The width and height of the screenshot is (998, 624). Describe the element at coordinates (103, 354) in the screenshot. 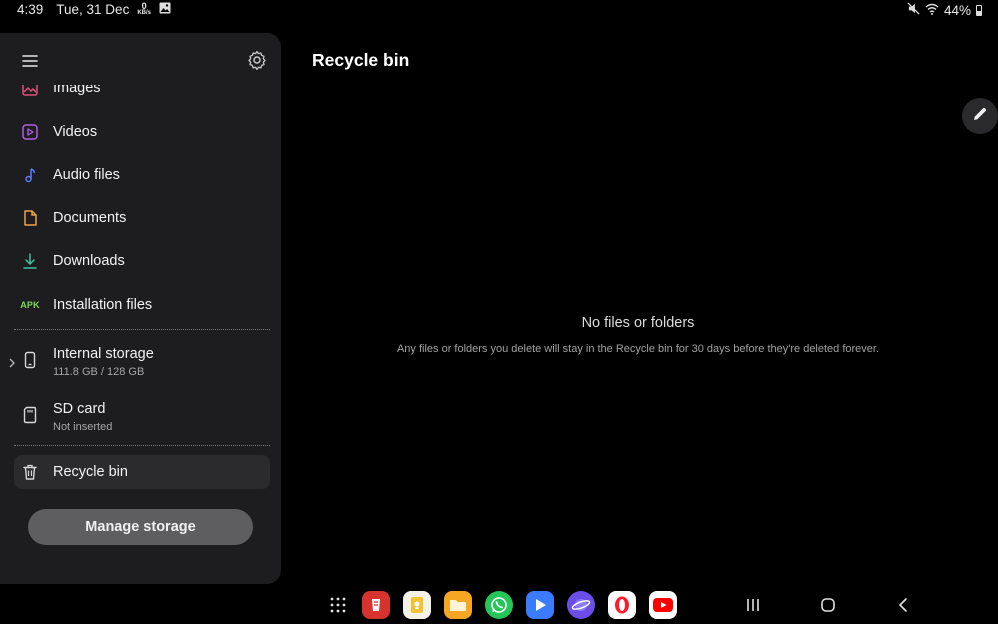

I see `sidebar-item-label: Internal storage` at that location.